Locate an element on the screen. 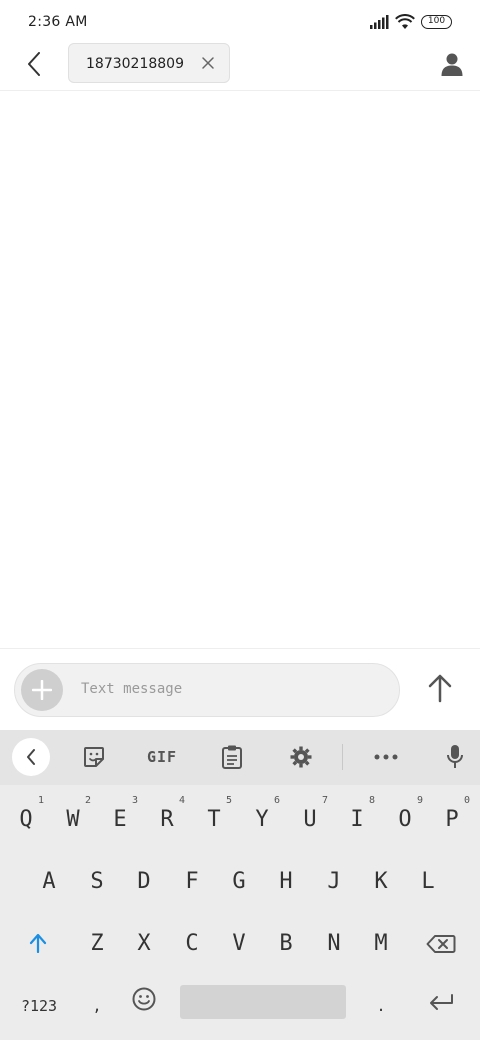  key-label: V is located at coordinates (239, 943).